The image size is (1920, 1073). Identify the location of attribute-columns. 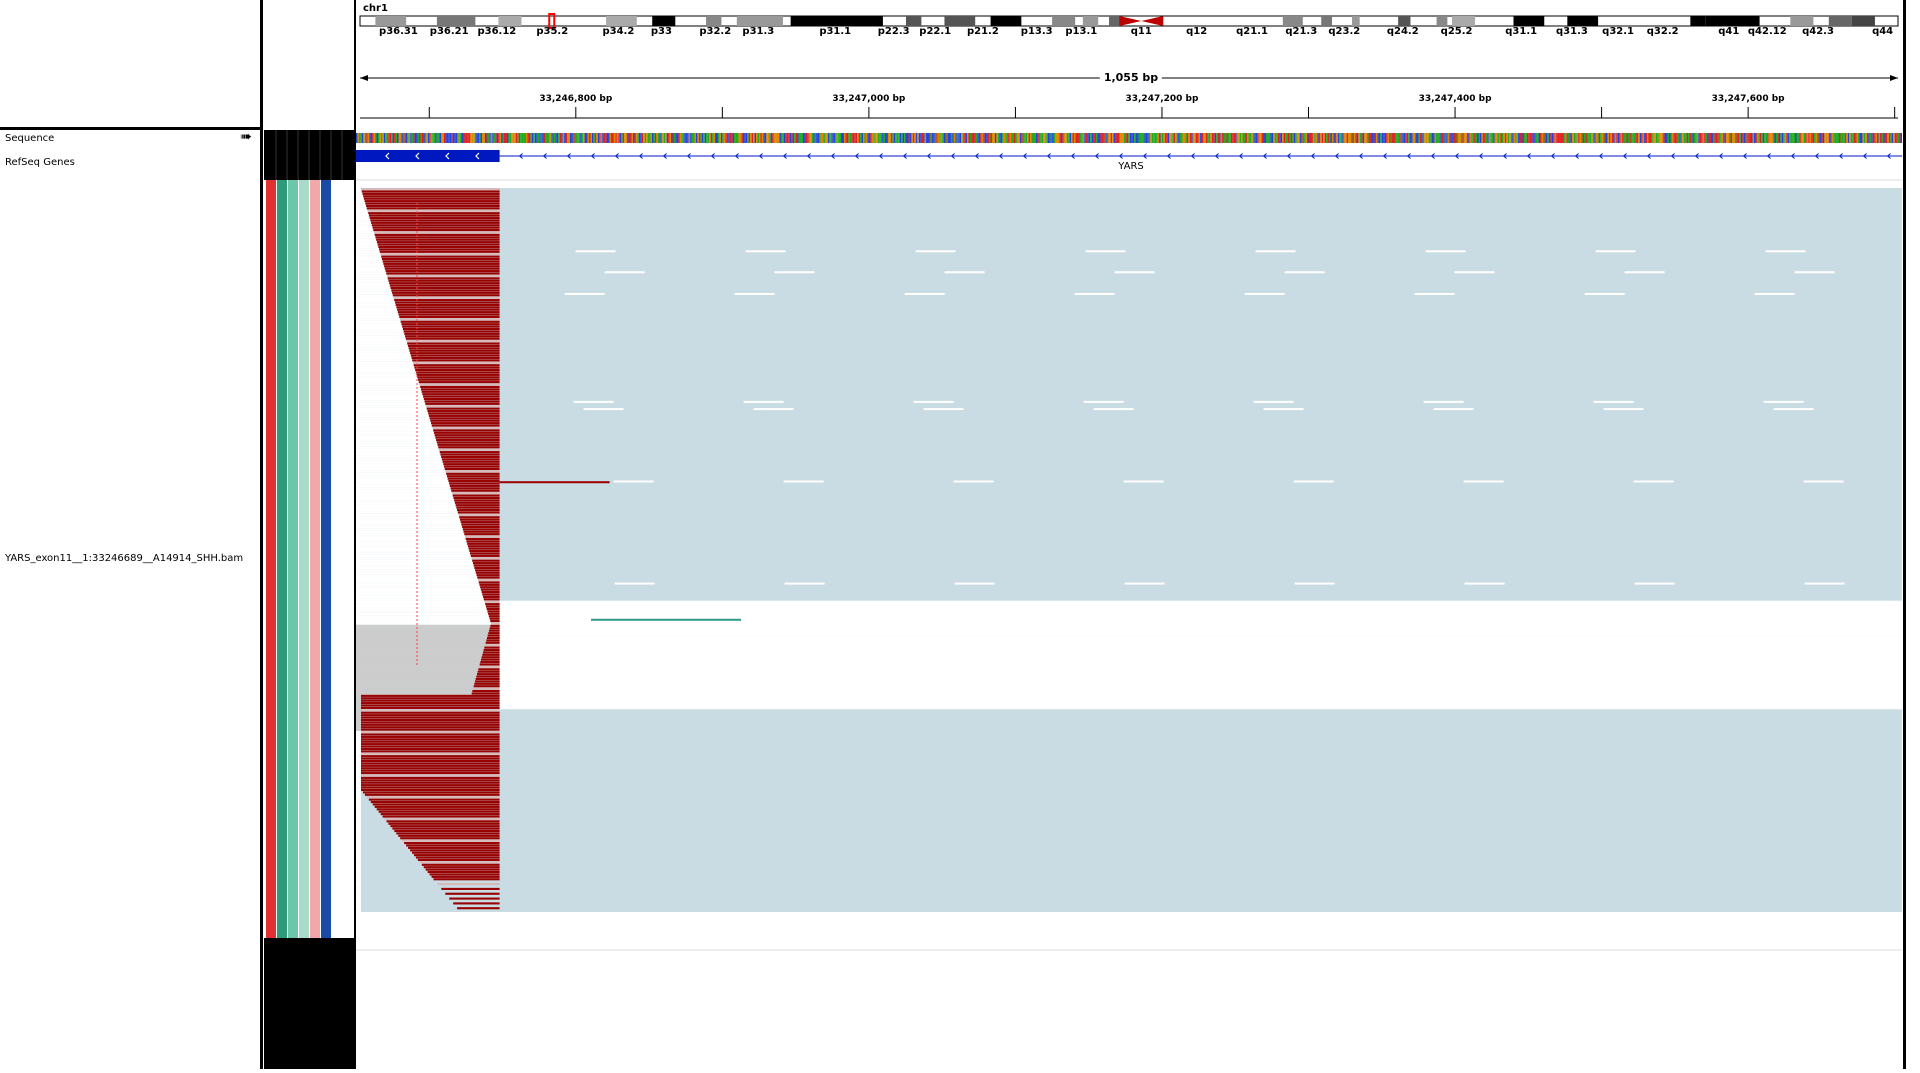
(309, 534).